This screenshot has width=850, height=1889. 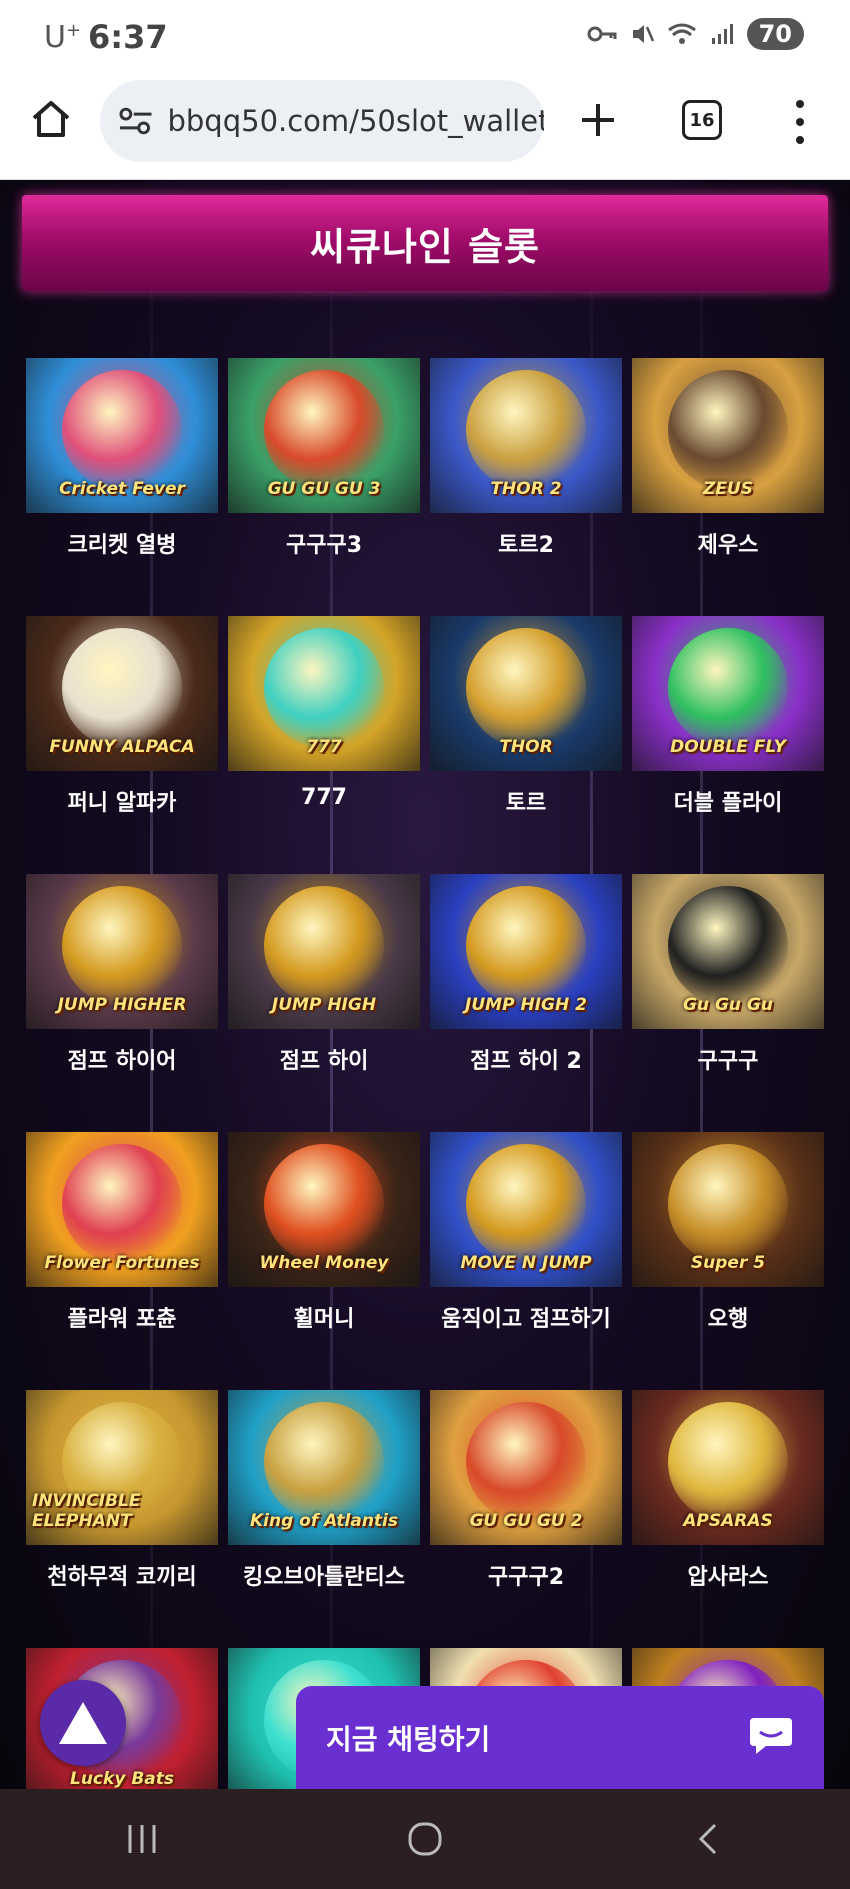 I want to click on home-nav-button, so click(x=425, y=1839).